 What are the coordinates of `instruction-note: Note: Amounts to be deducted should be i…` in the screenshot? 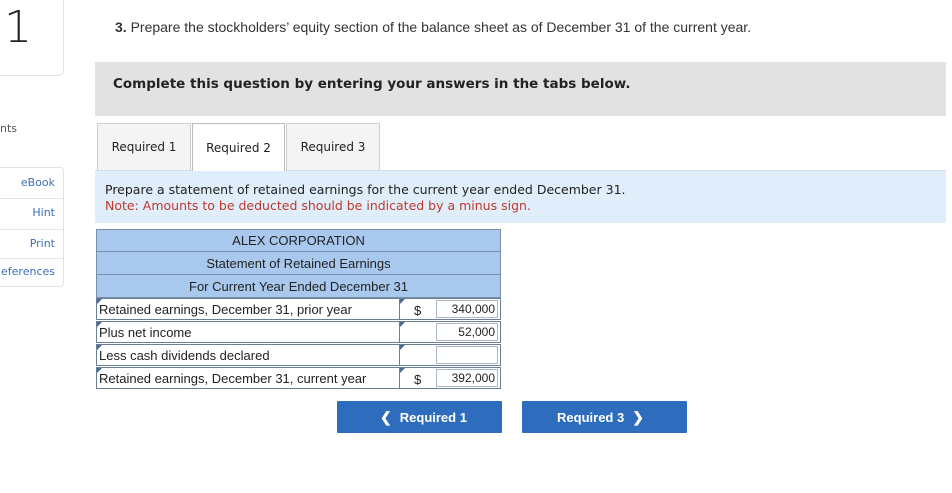 It's located at (318, 205).